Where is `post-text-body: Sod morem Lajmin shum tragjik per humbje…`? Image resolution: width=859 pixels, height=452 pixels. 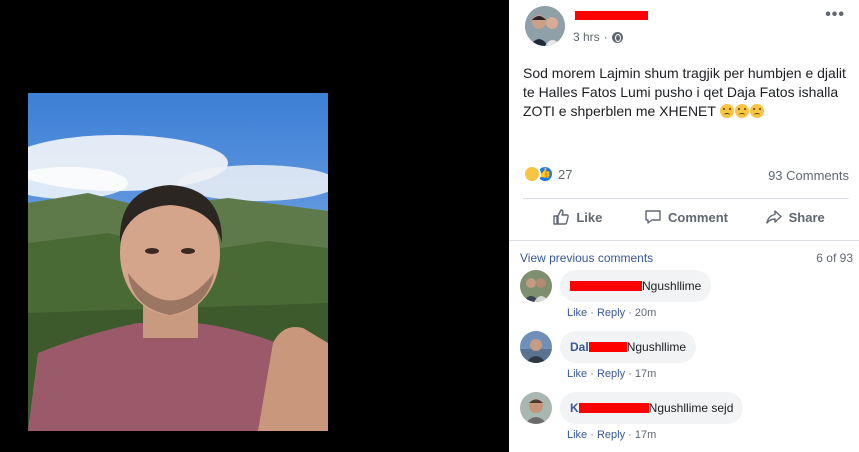 post-text-body: Sod morem Lajmin shum tragjik per humbje… is located at coordinates (684, 92).